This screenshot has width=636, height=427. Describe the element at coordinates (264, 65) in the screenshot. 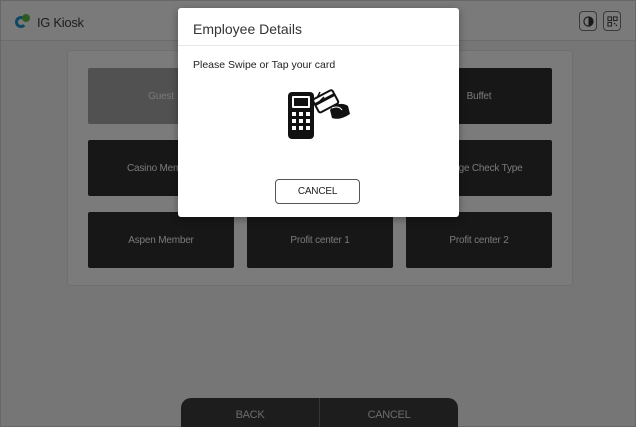

I see `dialog-message: Please Swipe or Tap your card` at that location.